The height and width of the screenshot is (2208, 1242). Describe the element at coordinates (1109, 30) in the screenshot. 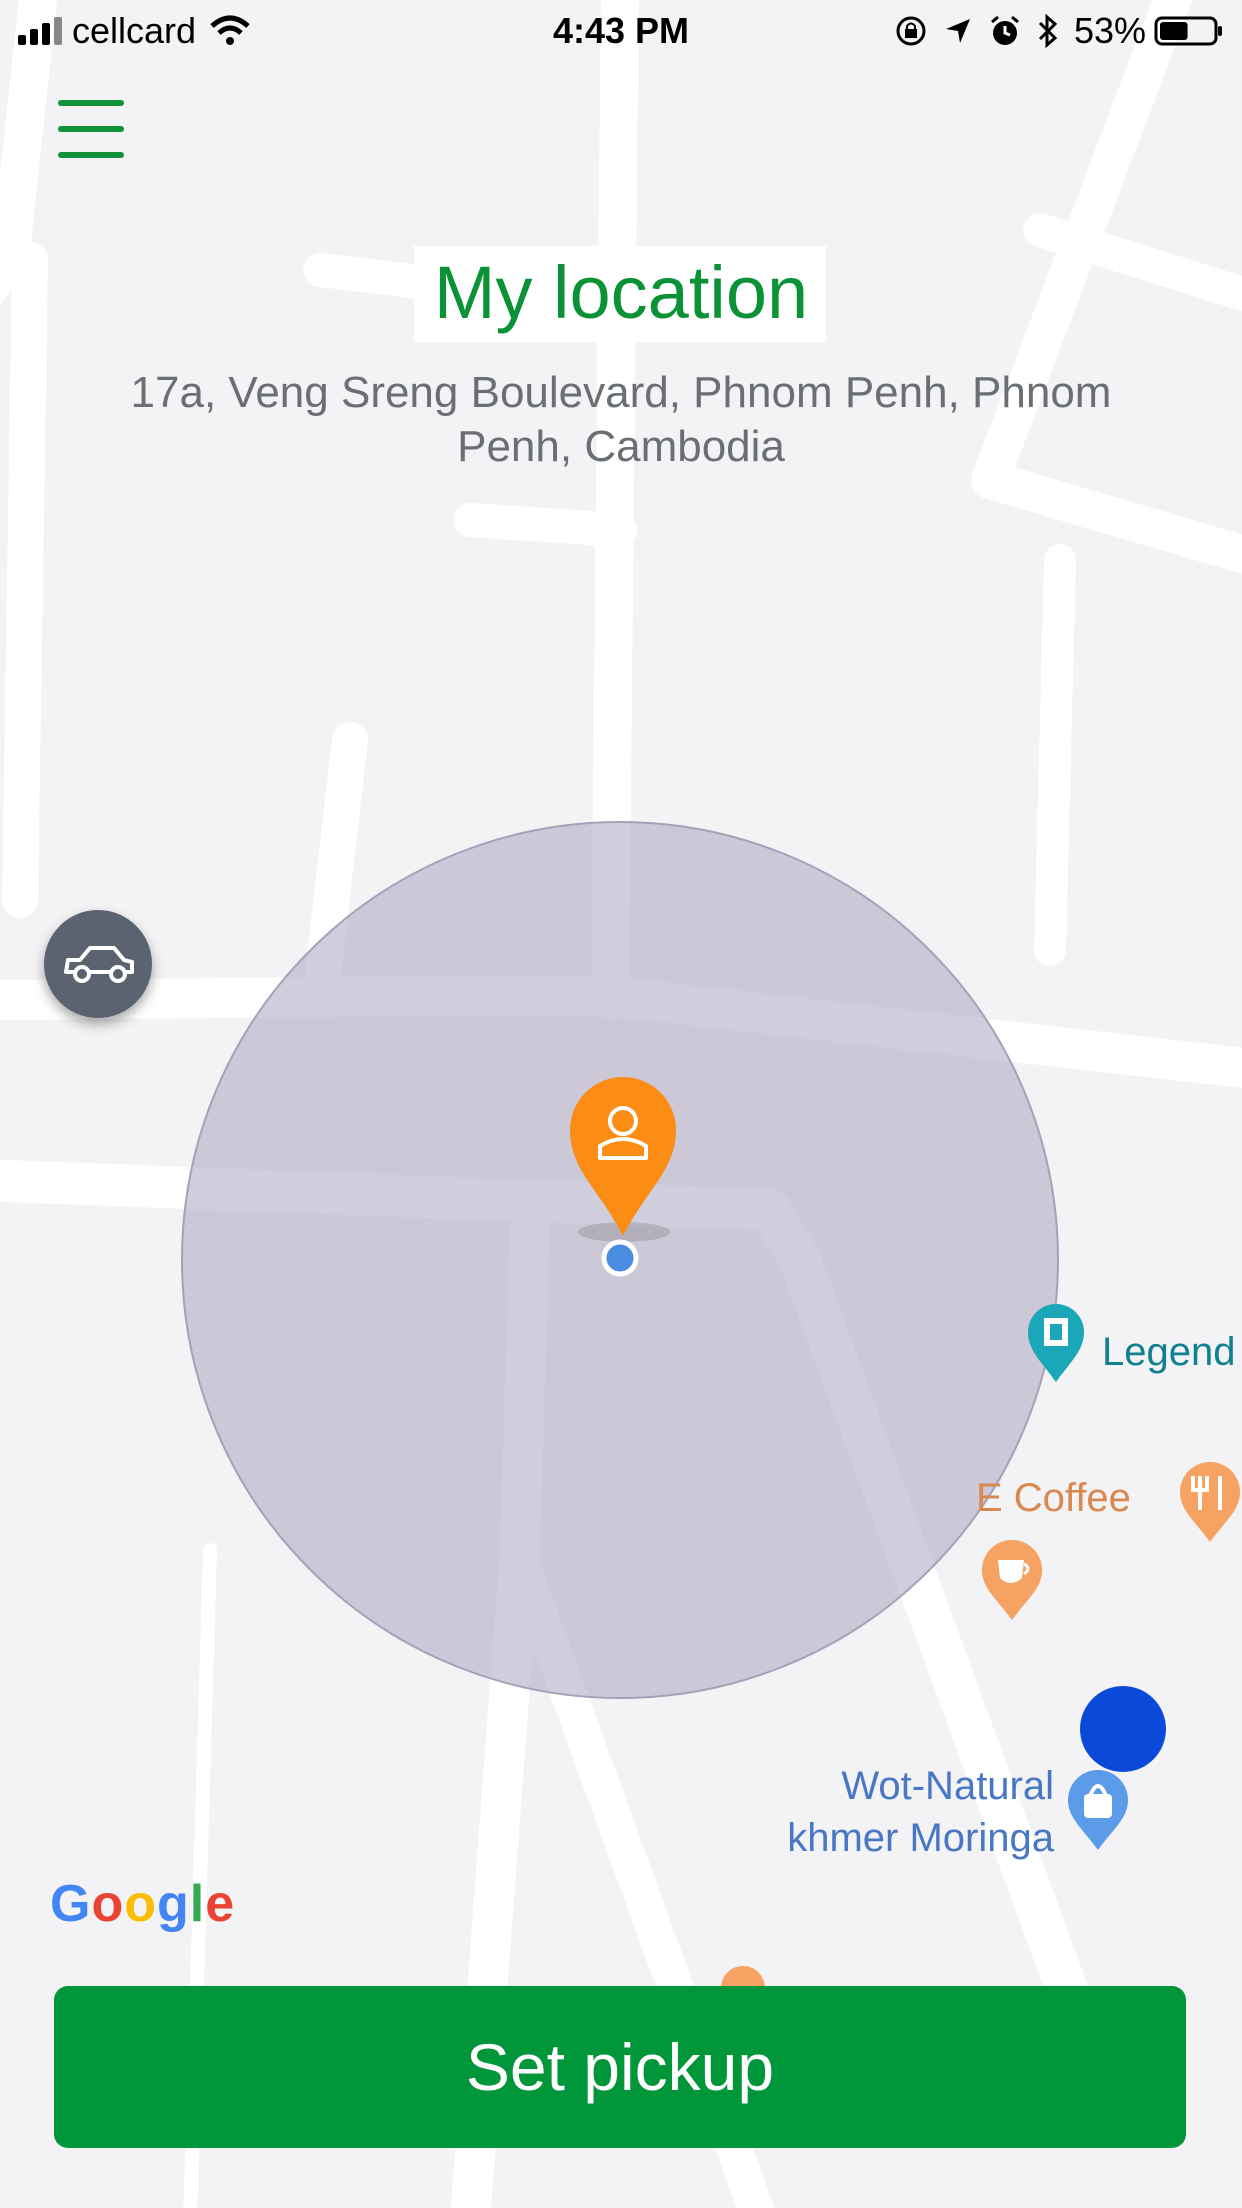

I see `battery-percent: 53%` at that location.